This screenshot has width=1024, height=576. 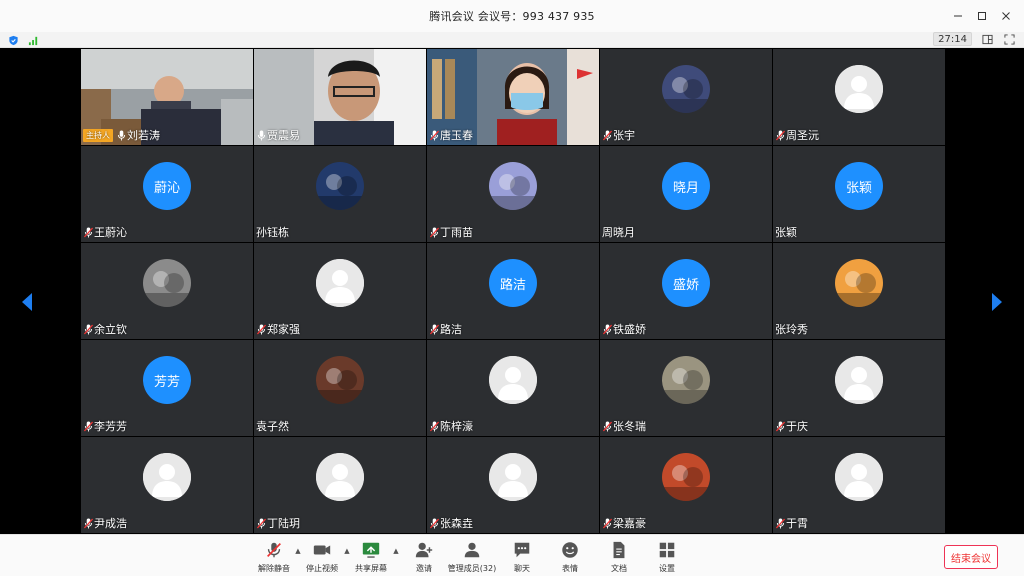 I want to click on participant-tile: 余立钦, so click(x=167, y=291).